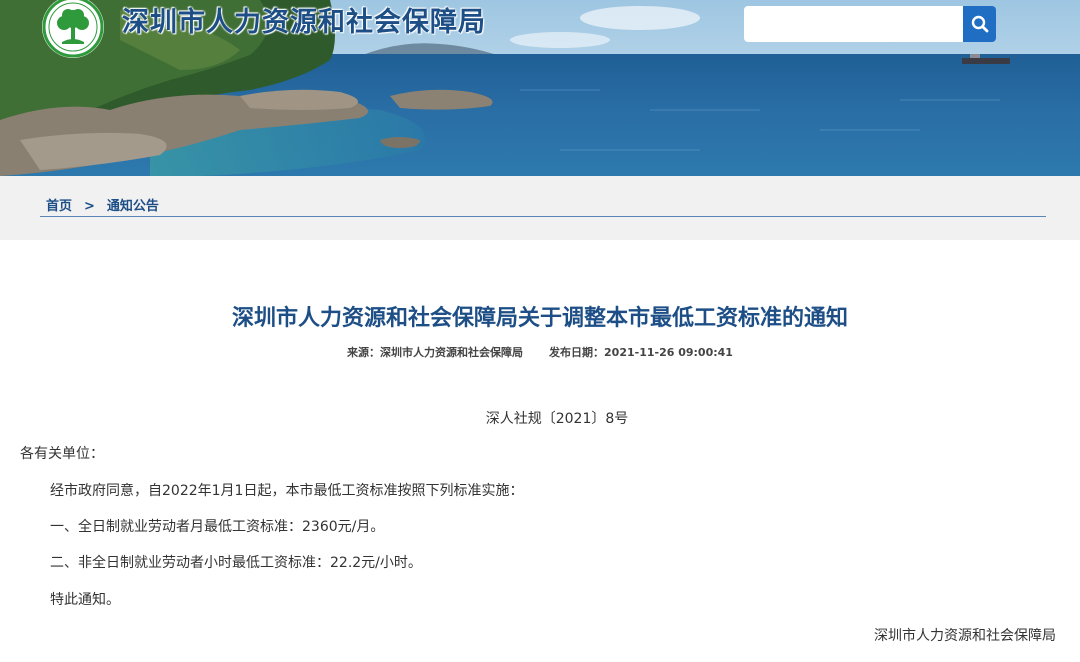 The image size is (1080, 662). What do you see at coordinates (965, 636) in the screenshot?
I see `signature: 深圳市人力资源和社会保障局` at bounding box center [965, 636].